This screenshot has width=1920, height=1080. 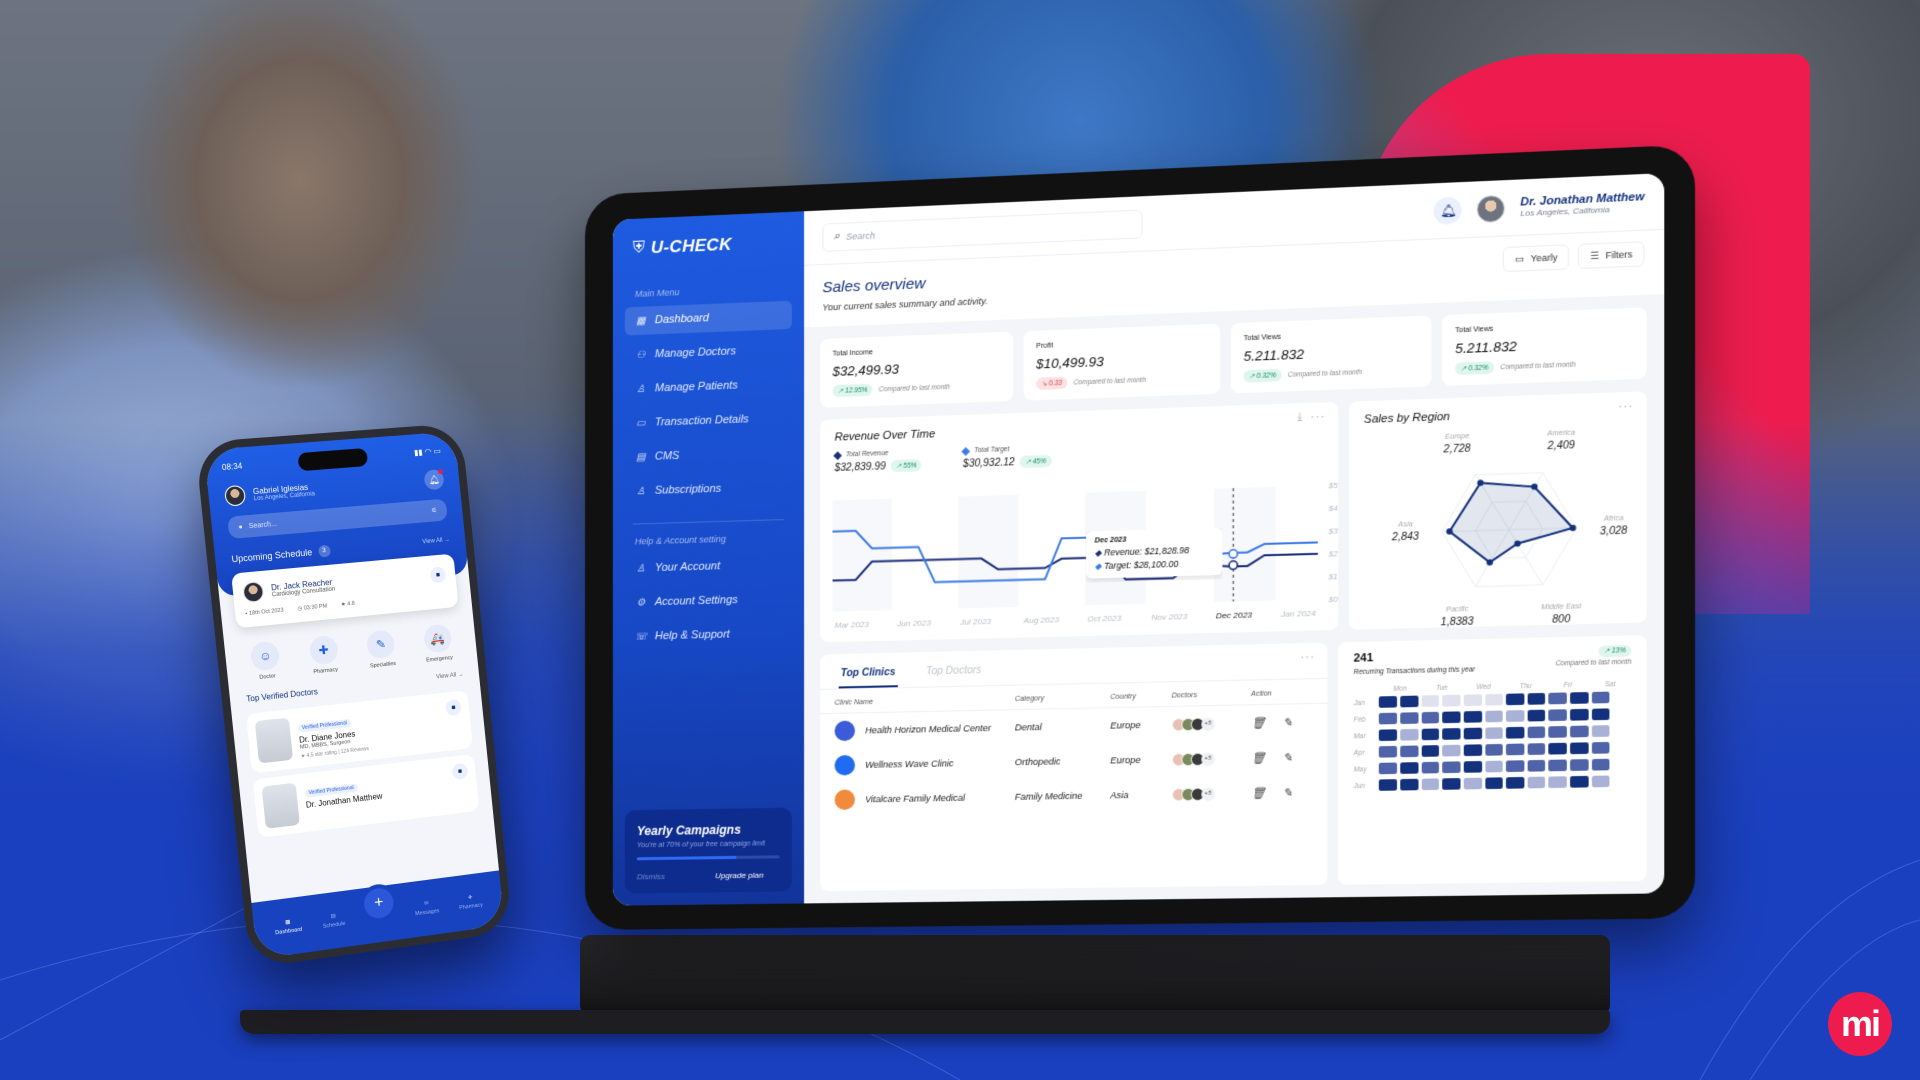 What do you see at coordinates (982, 230) in the screenshot?
I see `search-input: ⌕ Search` at bounding box center [982, 230].